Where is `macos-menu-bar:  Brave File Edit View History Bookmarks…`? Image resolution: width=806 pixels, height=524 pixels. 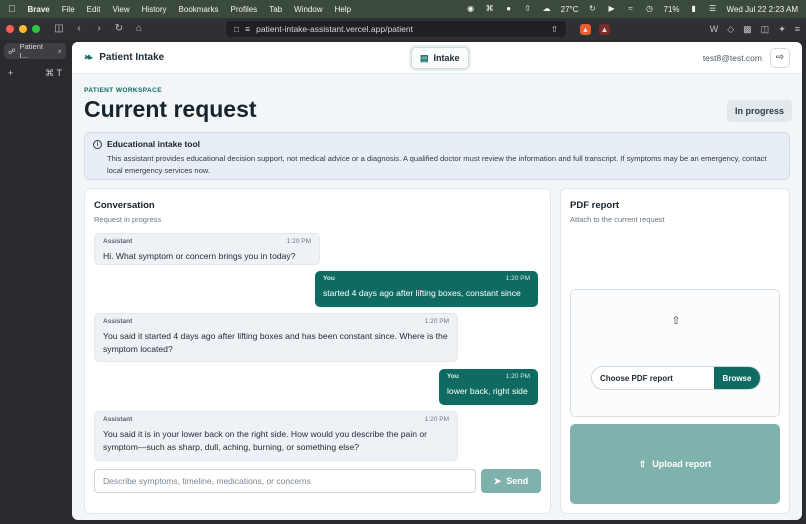 macos-menu-bar:  Brave File Edit View History Bookmarks… is located at coordinates (403, 9).